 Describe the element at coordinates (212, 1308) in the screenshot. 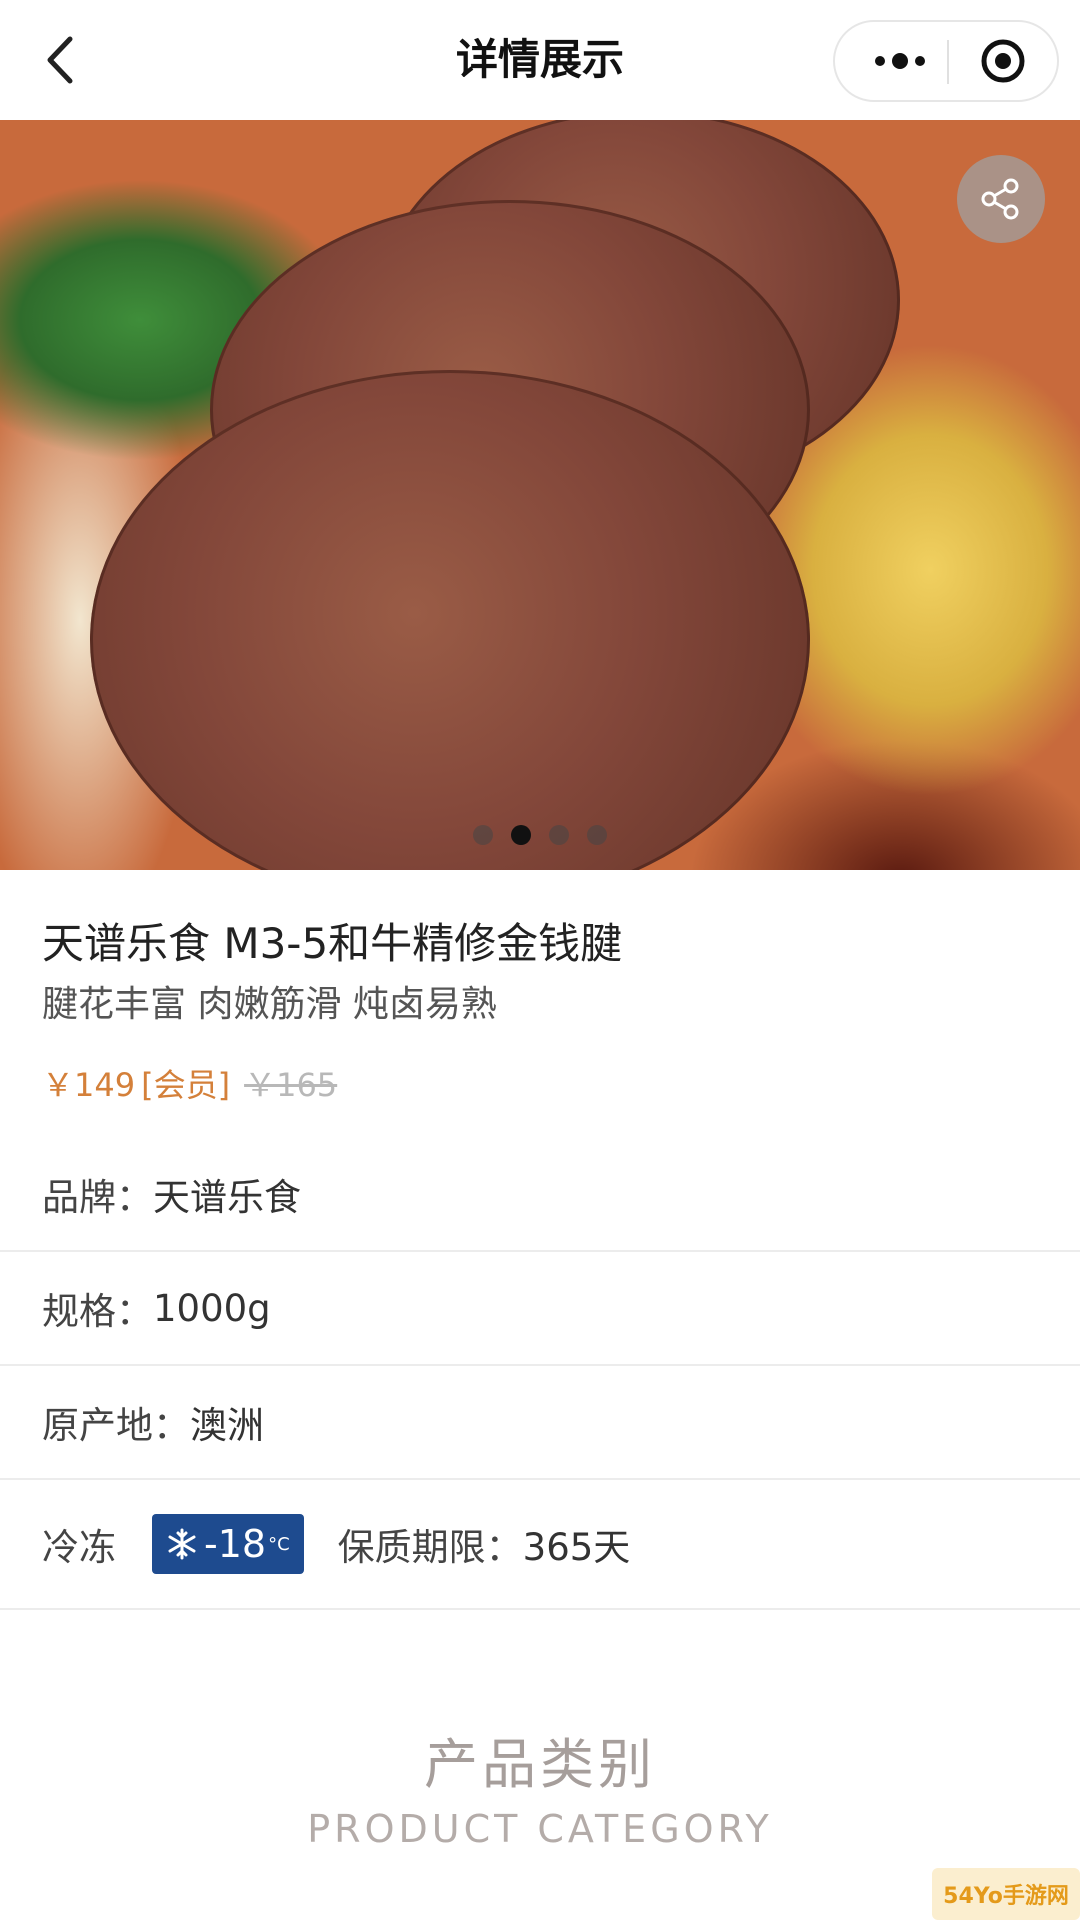

I see `spec-value: 1000g` at that location.